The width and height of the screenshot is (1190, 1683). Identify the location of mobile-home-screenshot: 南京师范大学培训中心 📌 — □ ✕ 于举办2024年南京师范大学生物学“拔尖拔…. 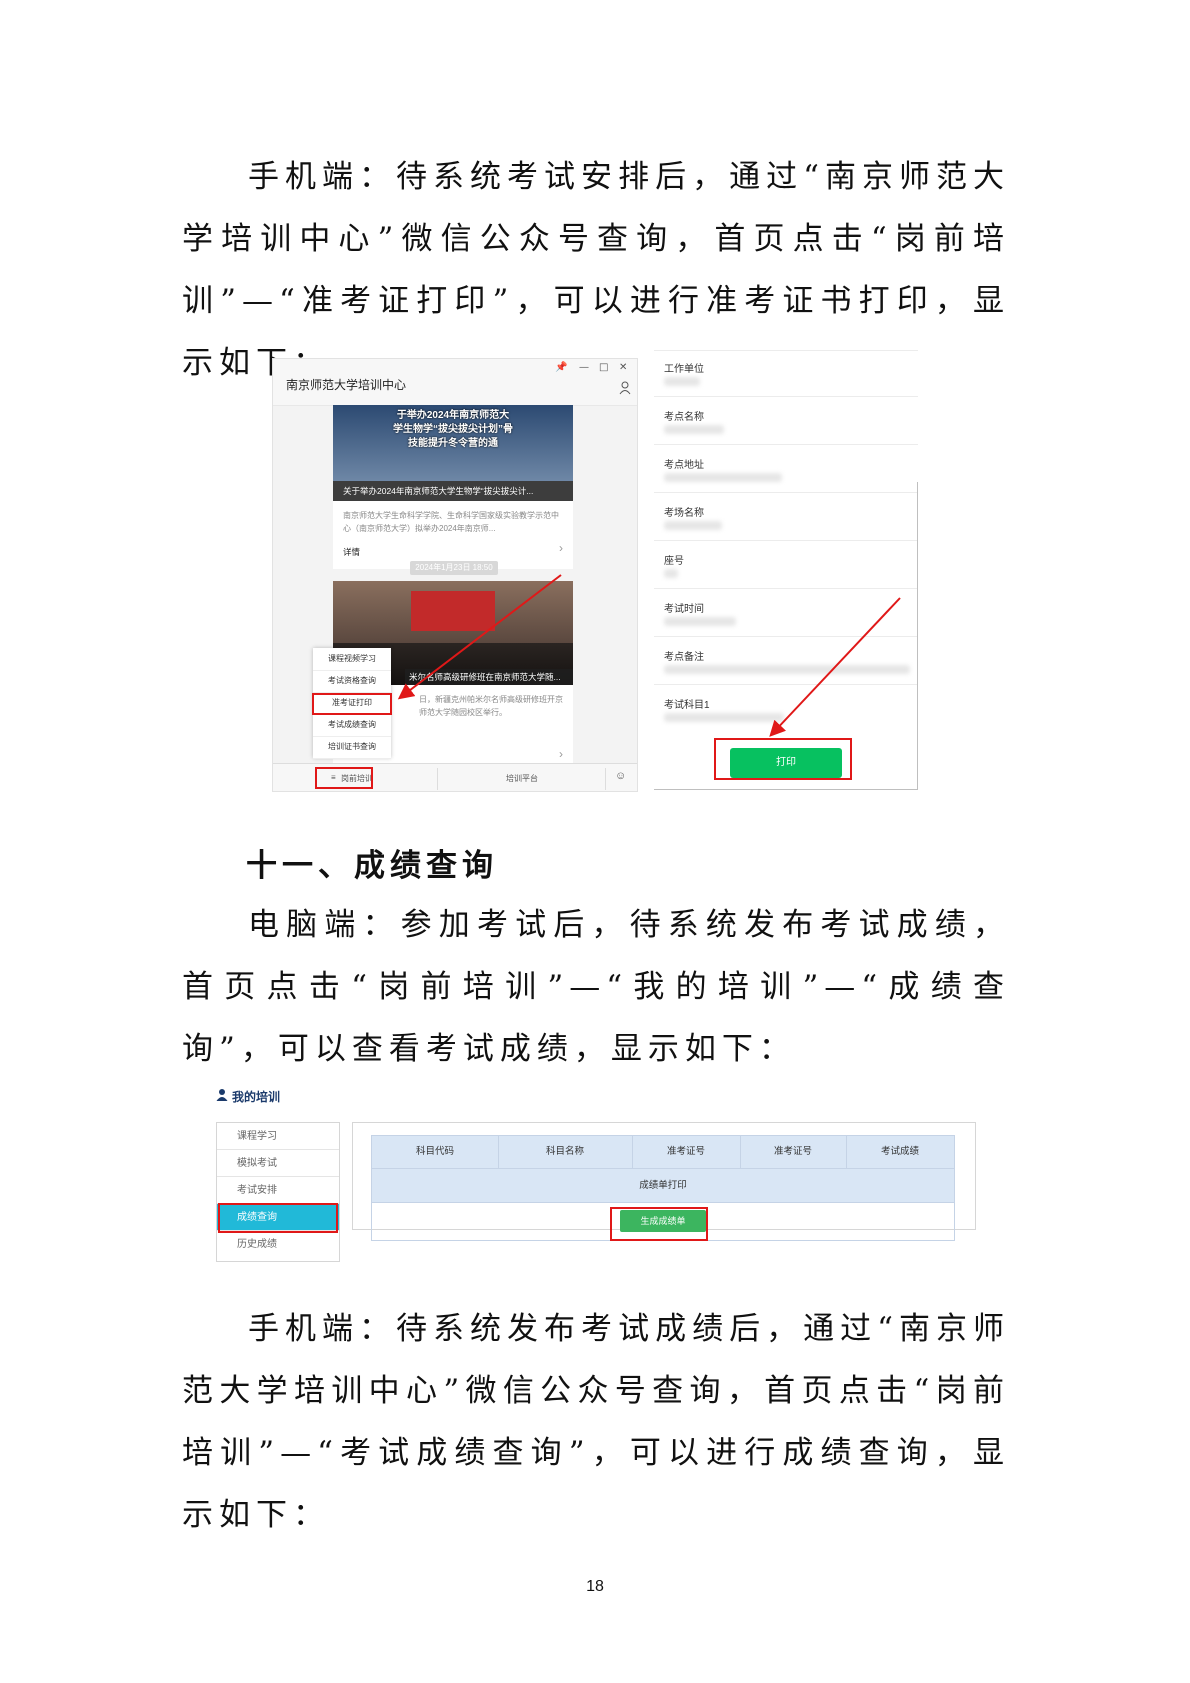
(455, 575).